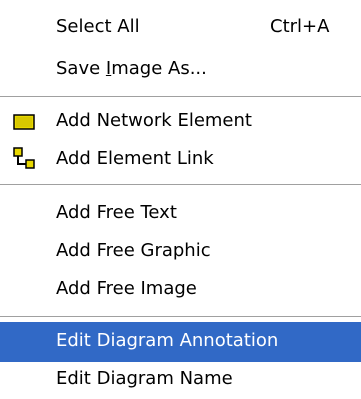  What do you see at coordinates (98, 26) in the screenshot?
I see `menu-item-label: Select All` at bounding box center [98, 26].